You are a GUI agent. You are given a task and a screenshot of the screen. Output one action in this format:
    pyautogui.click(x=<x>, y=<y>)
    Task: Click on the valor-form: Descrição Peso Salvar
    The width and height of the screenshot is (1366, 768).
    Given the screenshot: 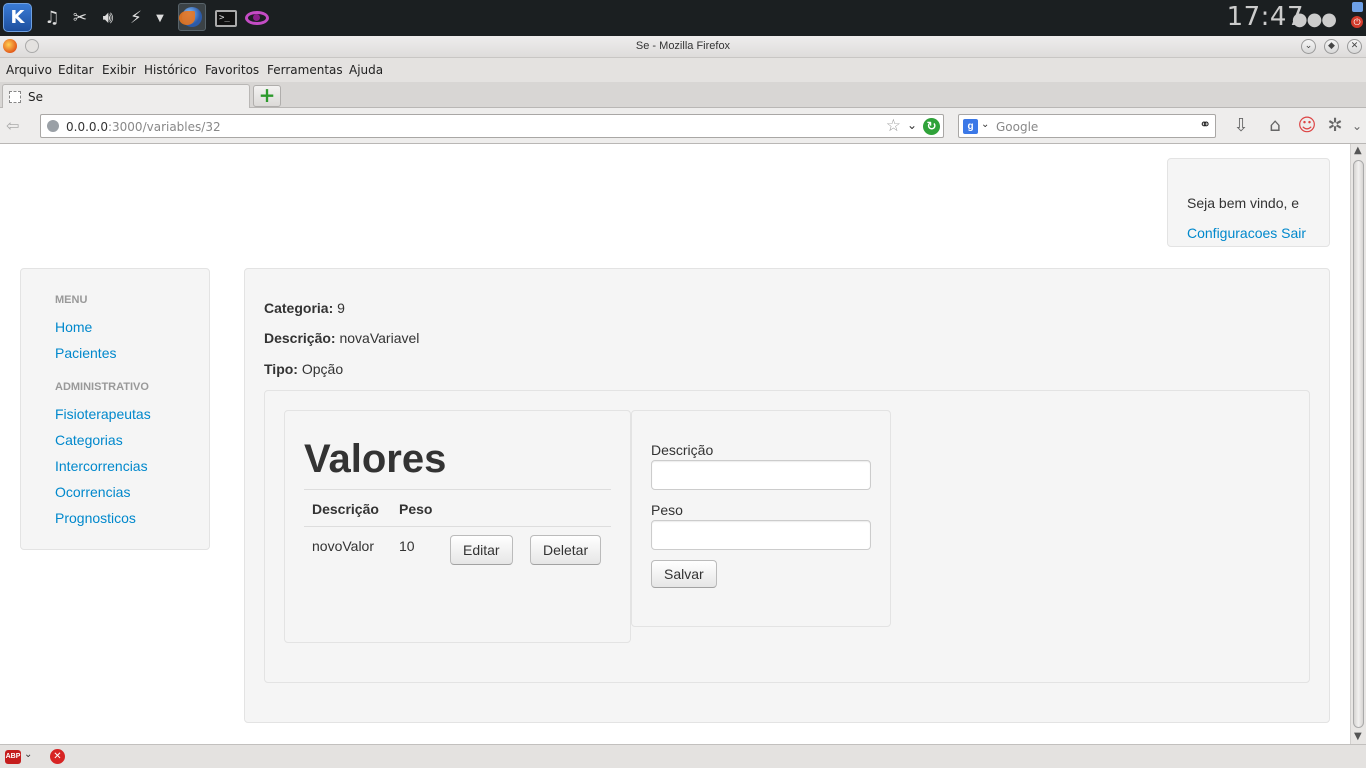 What is the action you would take?
    pyautogui.click(x=761, y=518)
    